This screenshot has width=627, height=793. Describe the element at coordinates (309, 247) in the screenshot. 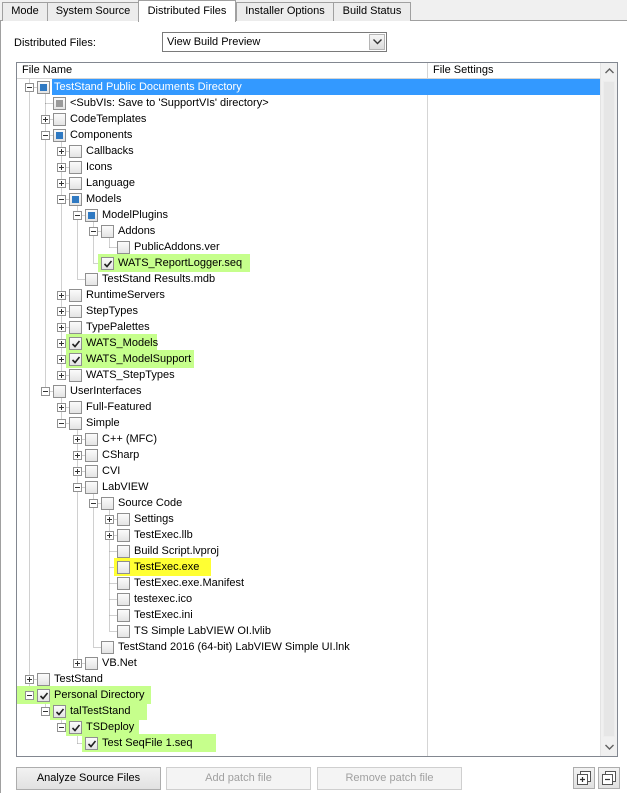

I see `tree-row-publicaddons-ver: PublicAddons.ver` at that location.